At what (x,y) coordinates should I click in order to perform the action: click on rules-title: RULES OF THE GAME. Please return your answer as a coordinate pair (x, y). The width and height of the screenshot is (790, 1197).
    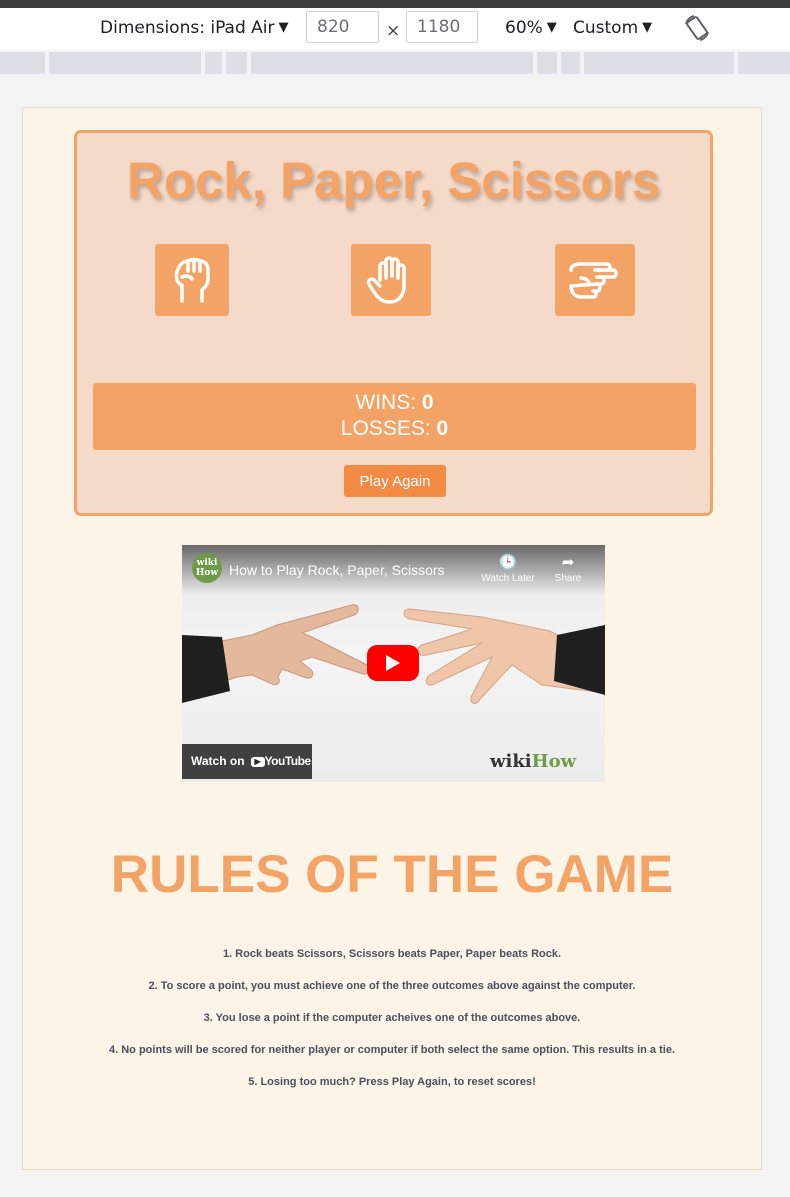
    Looking at the image, I should click on (392, 874).